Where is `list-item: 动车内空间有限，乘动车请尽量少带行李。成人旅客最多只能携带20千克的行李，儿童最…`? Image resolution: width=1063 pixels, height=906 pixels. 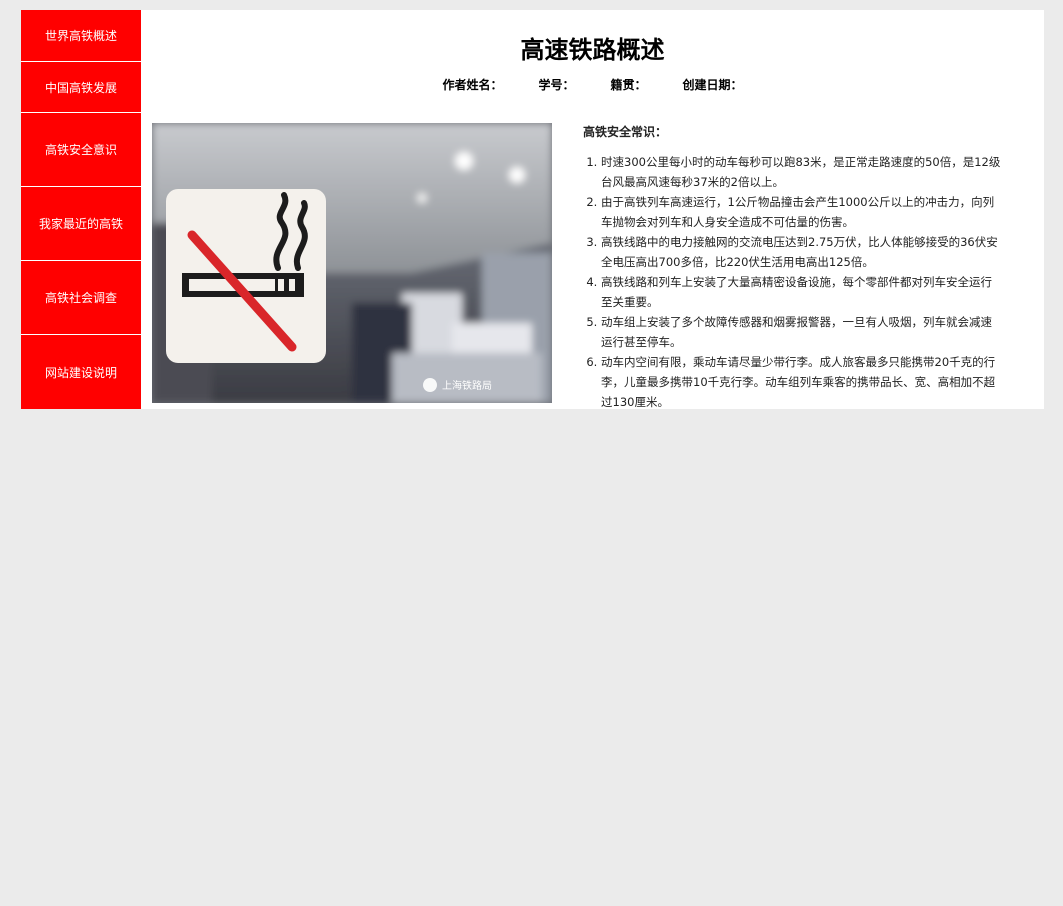
list-item: 动车内空间有限，乘动车请尽量少带行李。成人旅客最多只能携带20千克的行李，儿童最… is located at coordinates (802, 382).